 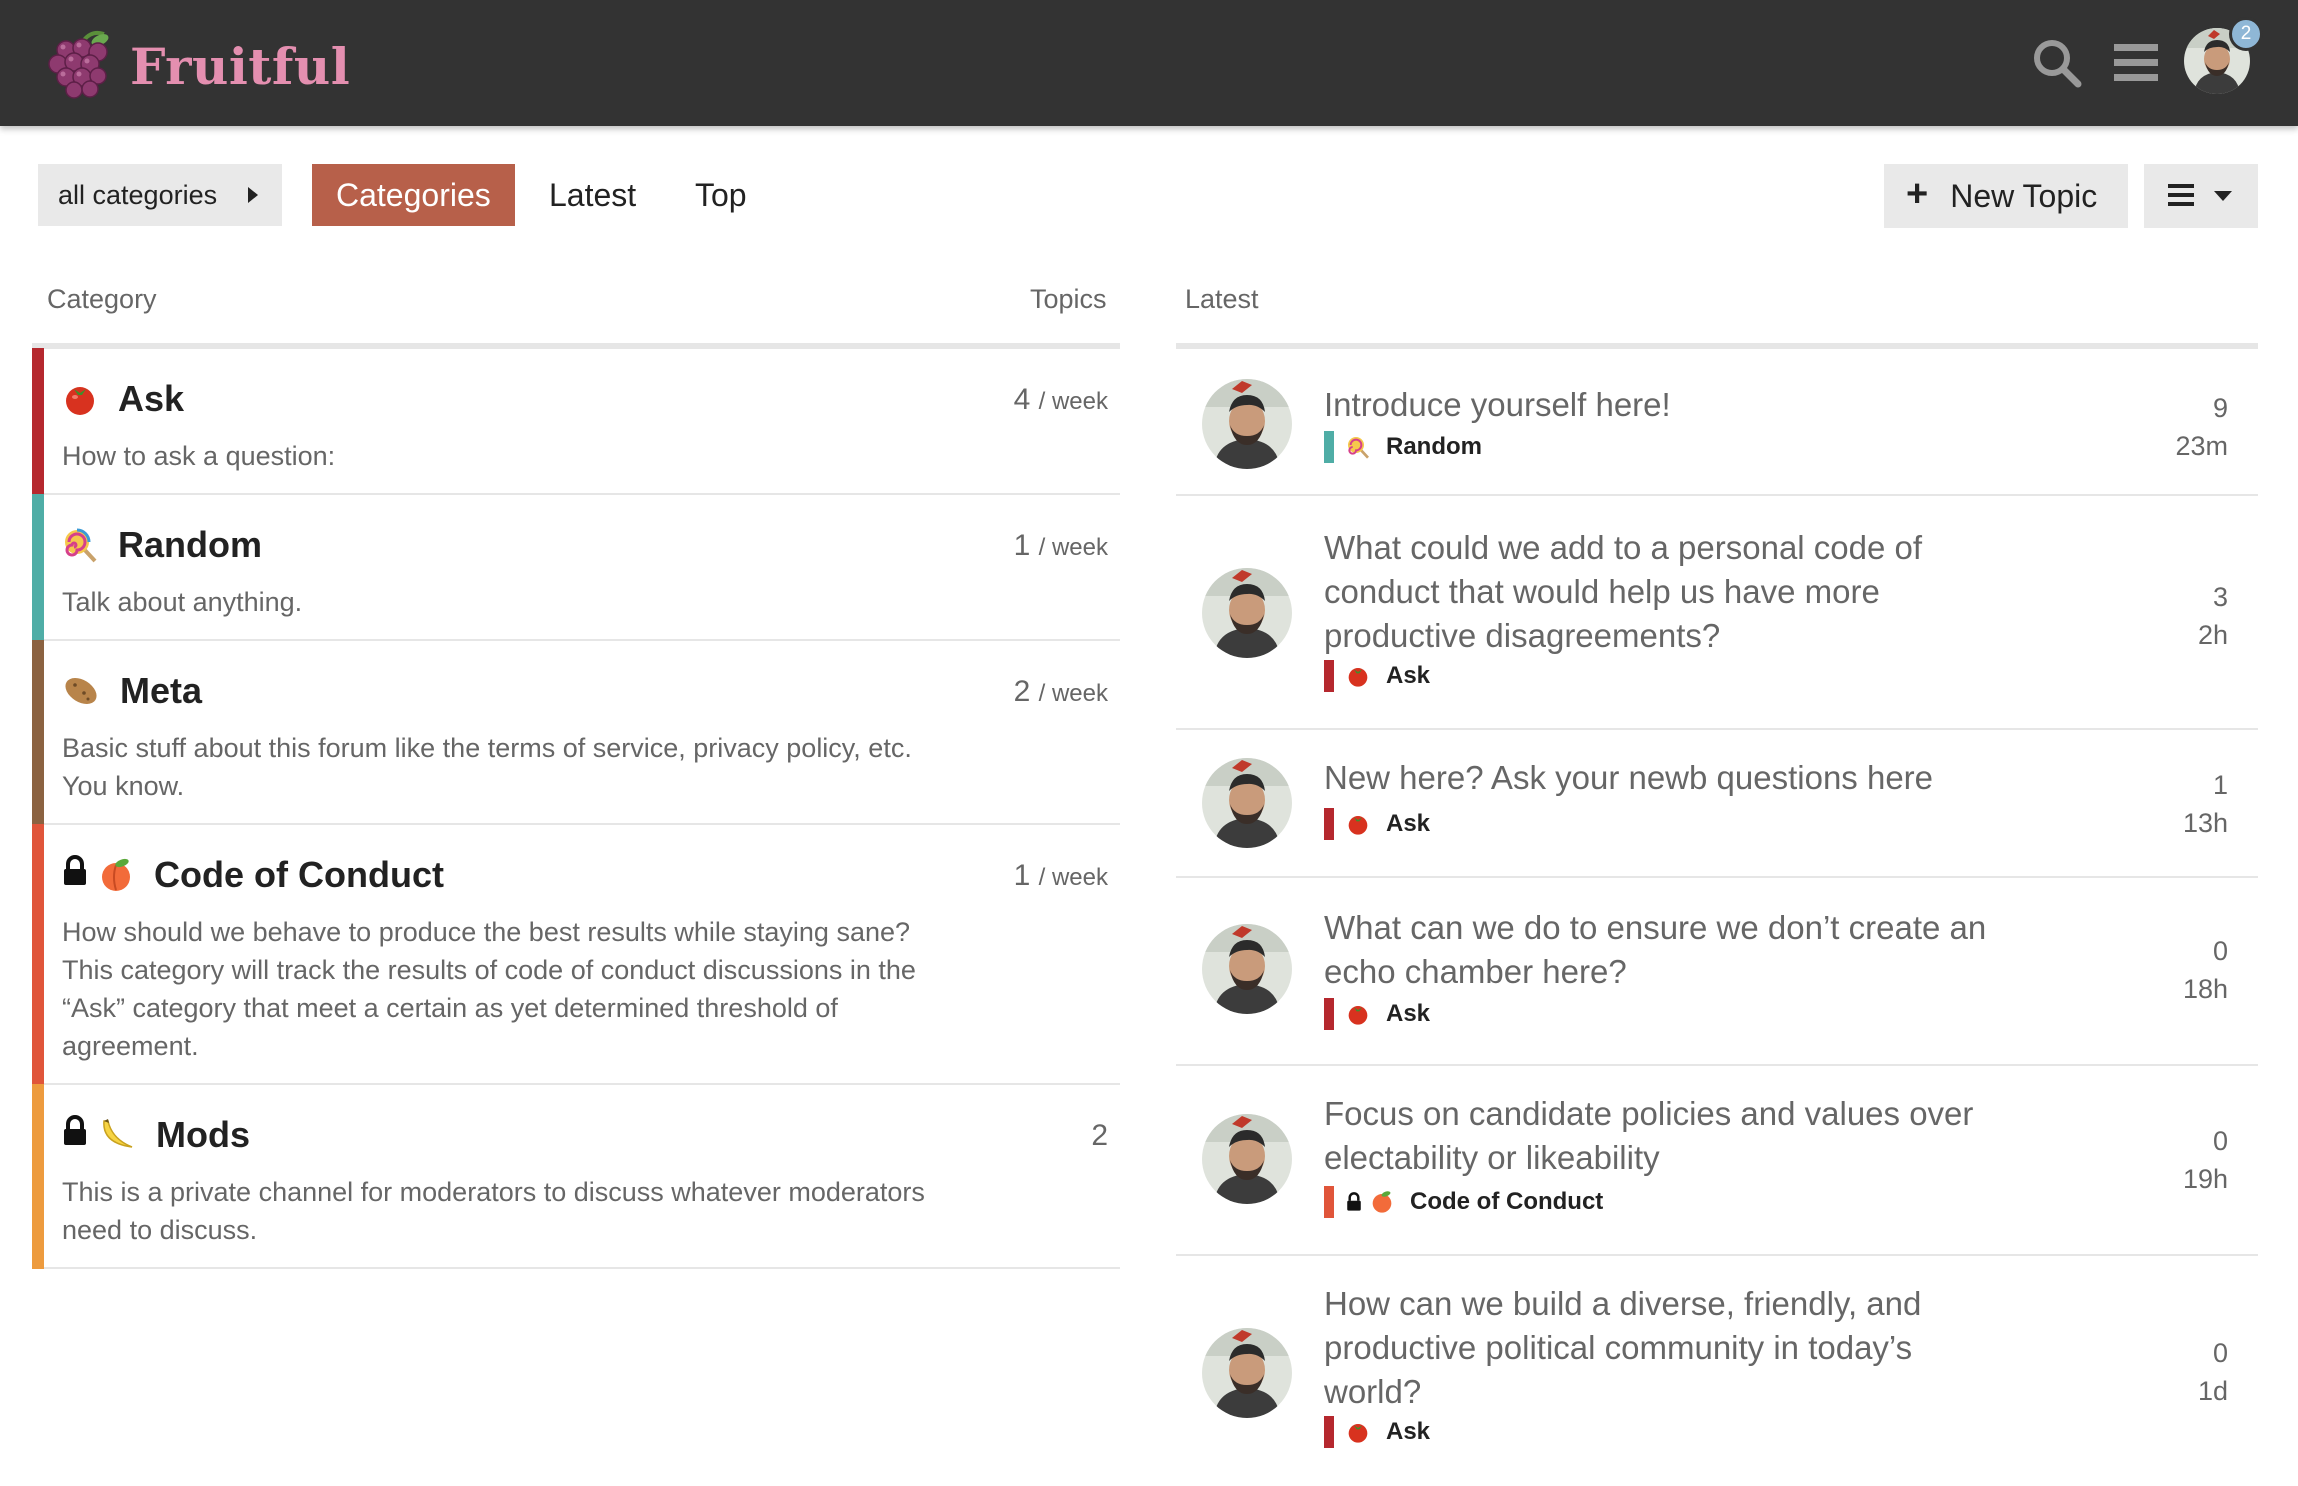 I want to click on topic-row: Introduce yourself here! Random 9 23m, so click(x=1717, y=422).